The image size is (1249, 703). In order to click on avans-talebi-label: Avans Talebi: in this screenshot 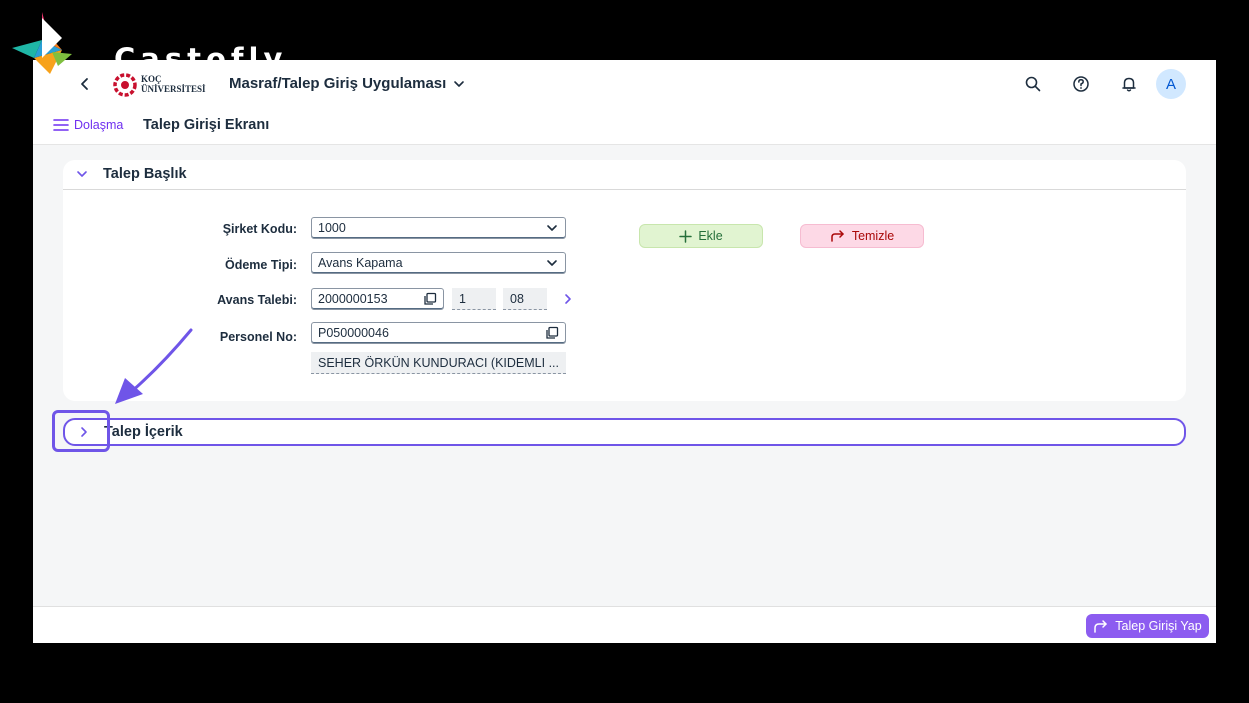, I will do `click(257, 300)`.